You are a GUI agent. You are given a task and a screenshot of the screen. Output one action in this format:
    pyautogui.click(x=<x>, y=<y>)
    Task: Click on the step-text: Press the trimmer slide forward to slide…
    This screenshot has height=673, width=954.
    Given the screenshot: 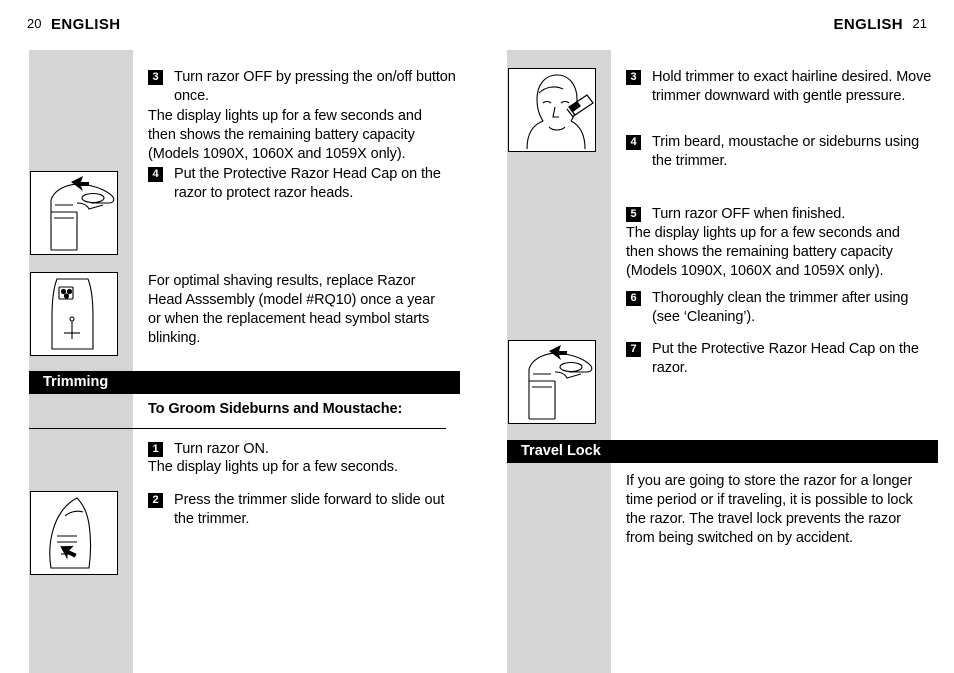 What is the action you would take?
    pyautogui.click(x=309, y=509)
    